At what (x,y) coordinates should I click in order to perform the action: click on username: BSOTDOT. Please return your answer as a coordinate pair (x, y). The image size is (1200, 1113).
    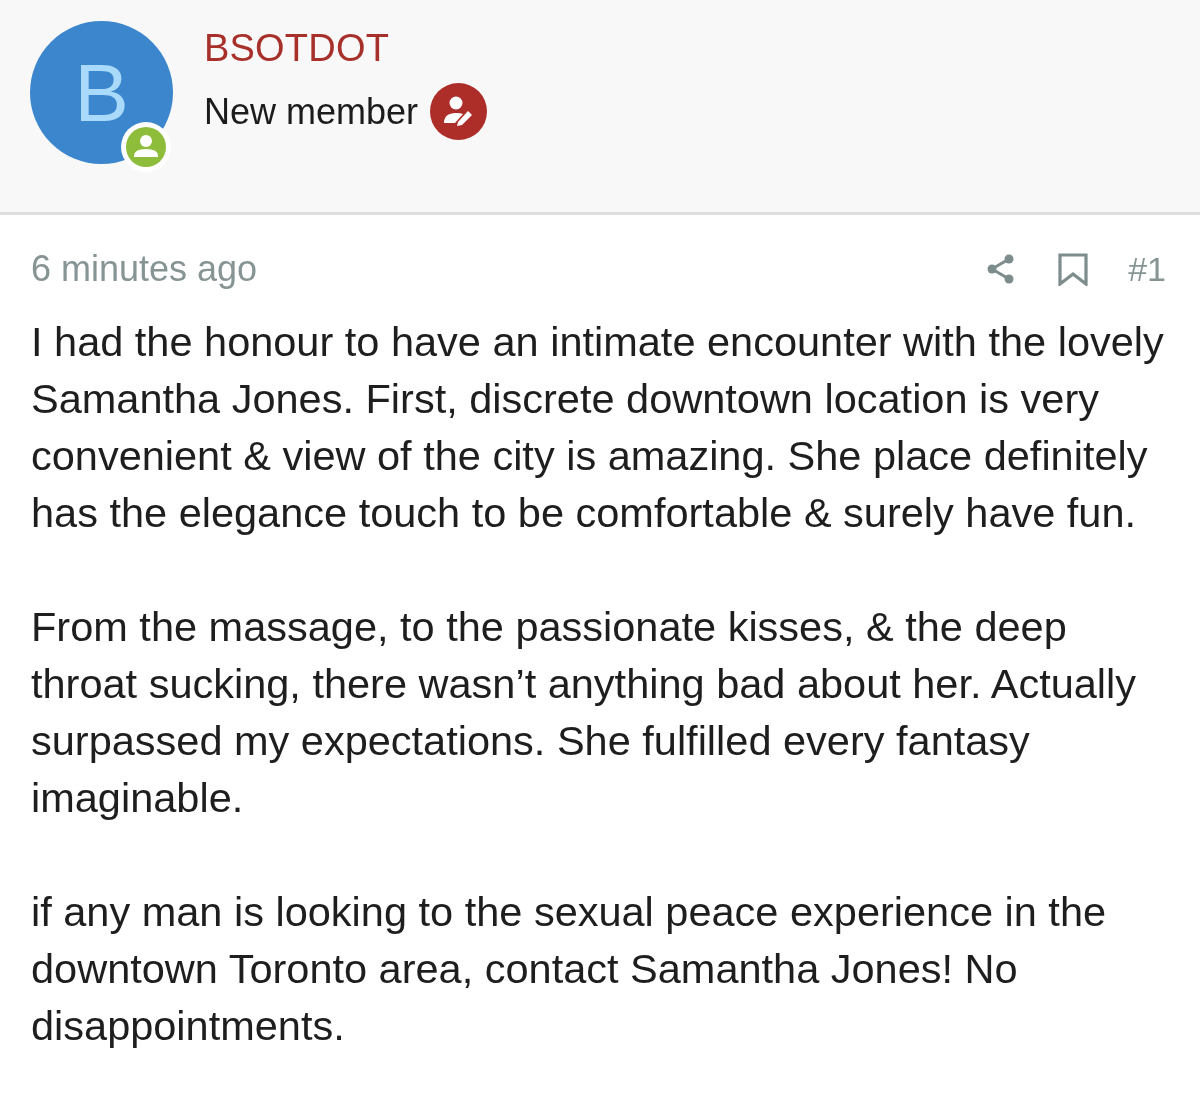
    Looking at the image, I should click on (346, 48).